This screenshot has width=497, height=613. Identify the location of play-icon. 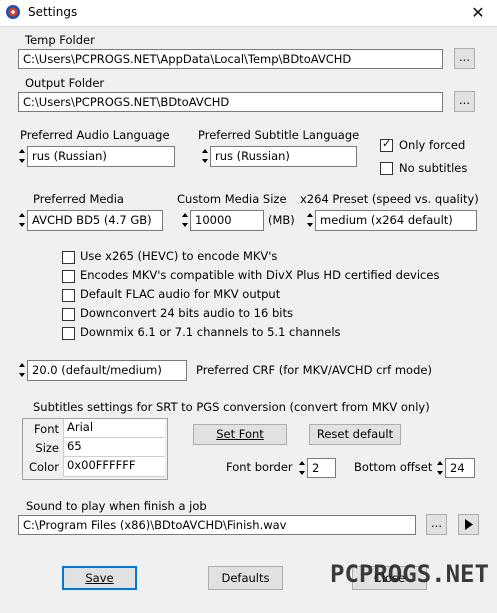
(469, 524).